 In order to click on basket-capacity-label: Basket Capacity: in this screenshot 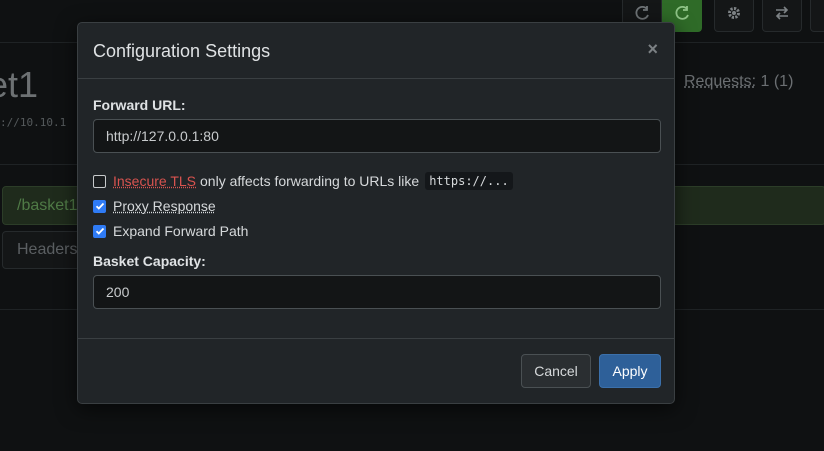, I will do `click(149, 261)`.